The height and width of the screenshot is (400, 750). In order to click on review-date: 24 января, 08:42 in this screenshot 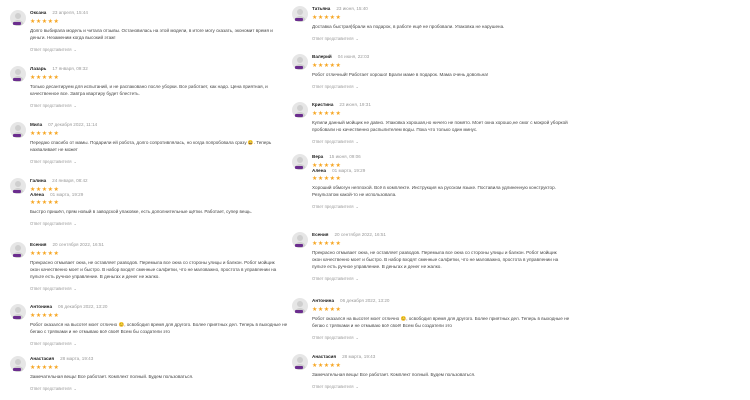, I will do `click(70, 180)`.